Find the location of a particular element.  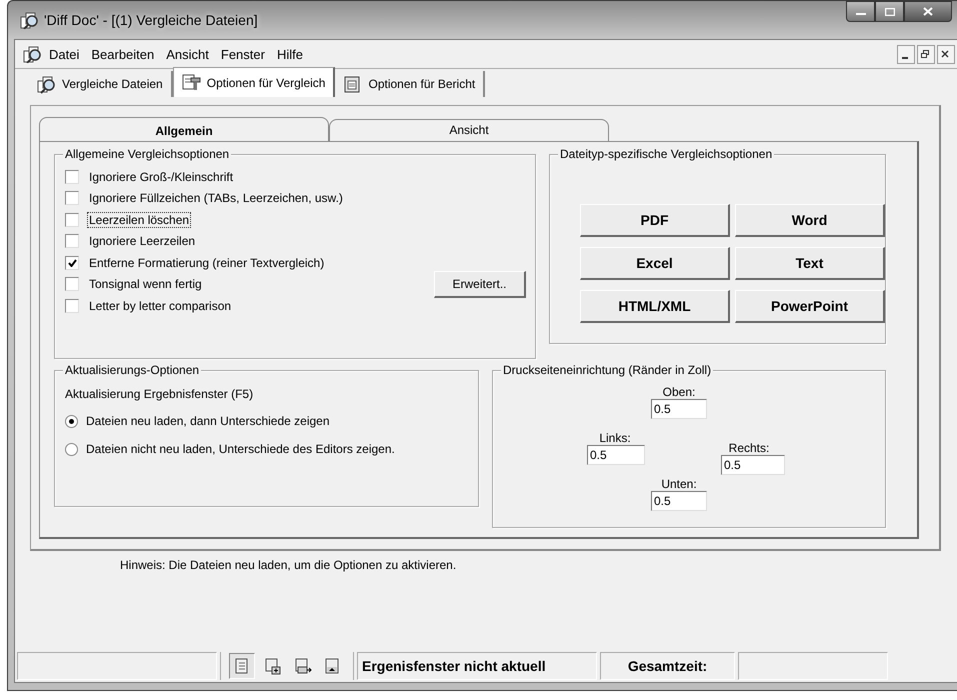

field-label: Rechts: is located at coordinates (749, 448).